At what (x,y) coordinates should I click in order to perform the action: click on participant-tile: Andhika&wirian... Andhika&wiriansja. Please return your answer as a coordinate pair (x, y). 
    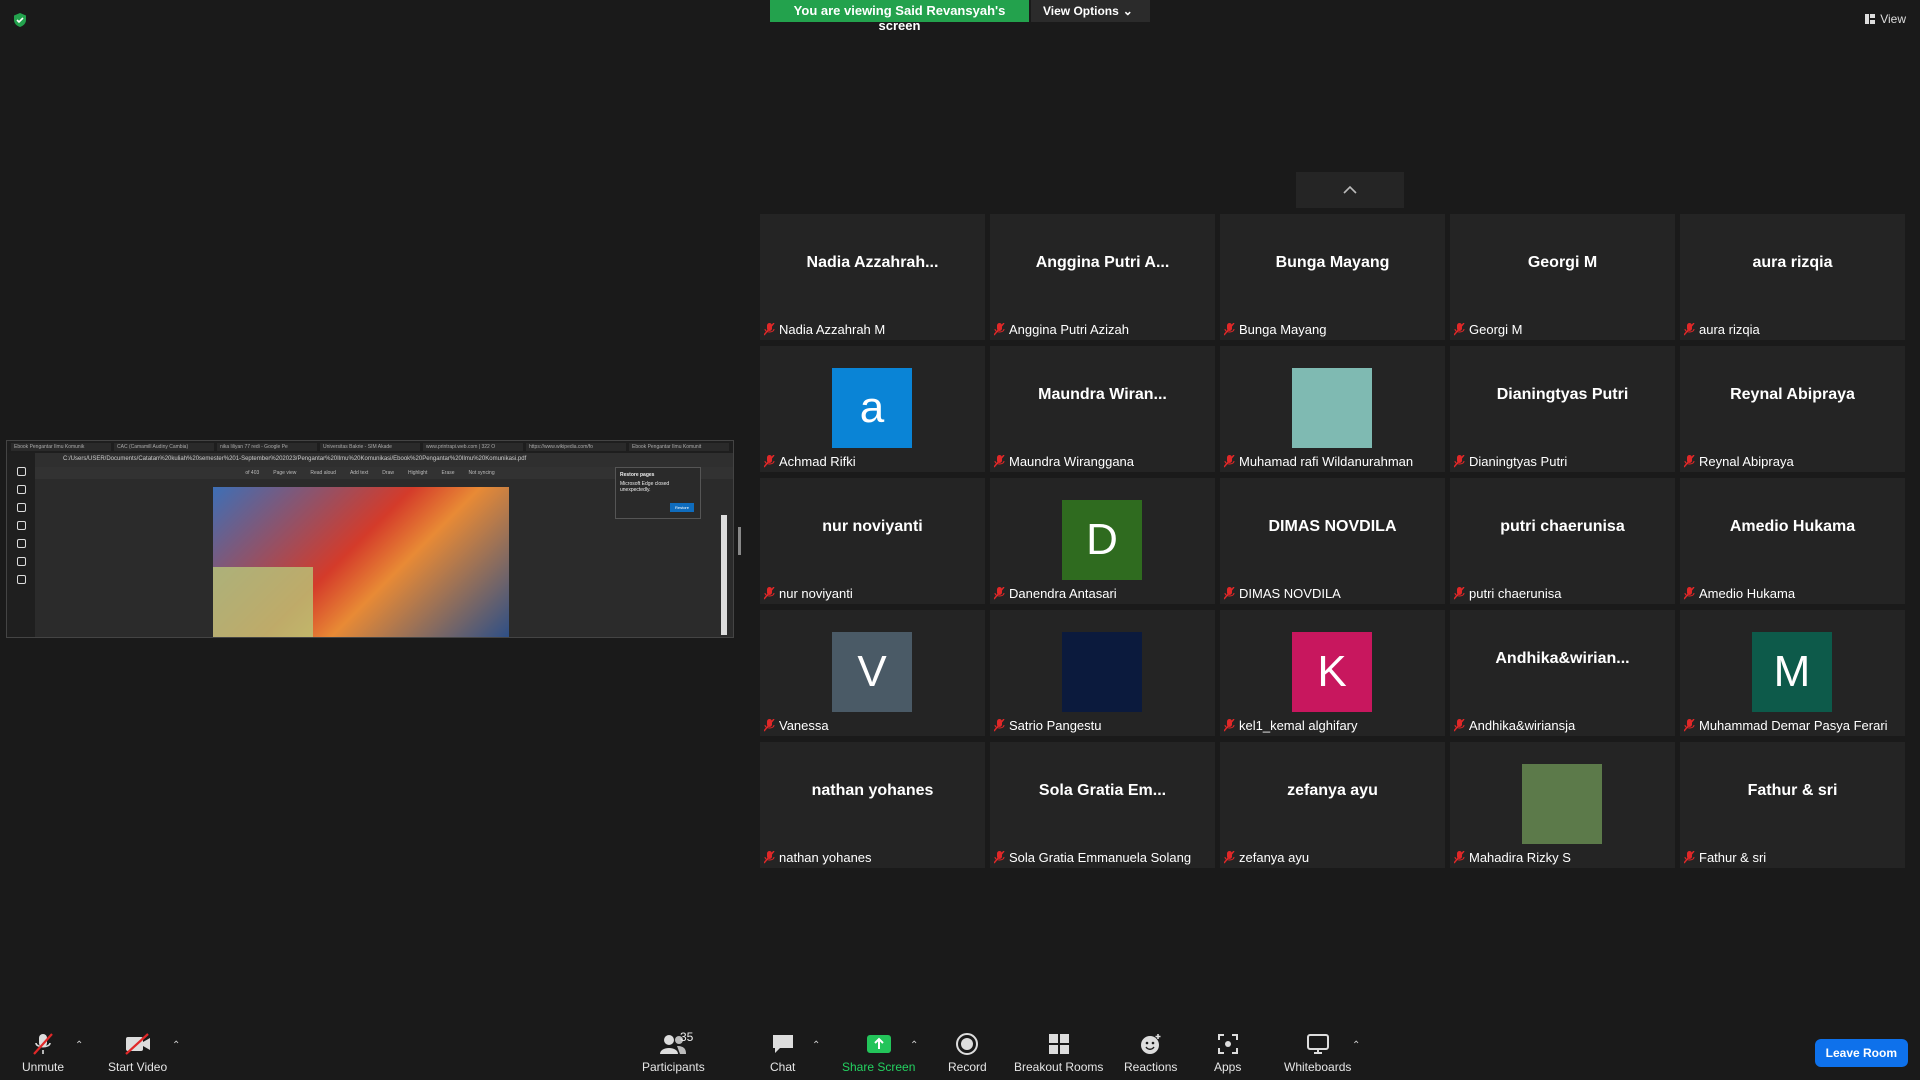
    Looking at the image, I should click on (1562, 673).